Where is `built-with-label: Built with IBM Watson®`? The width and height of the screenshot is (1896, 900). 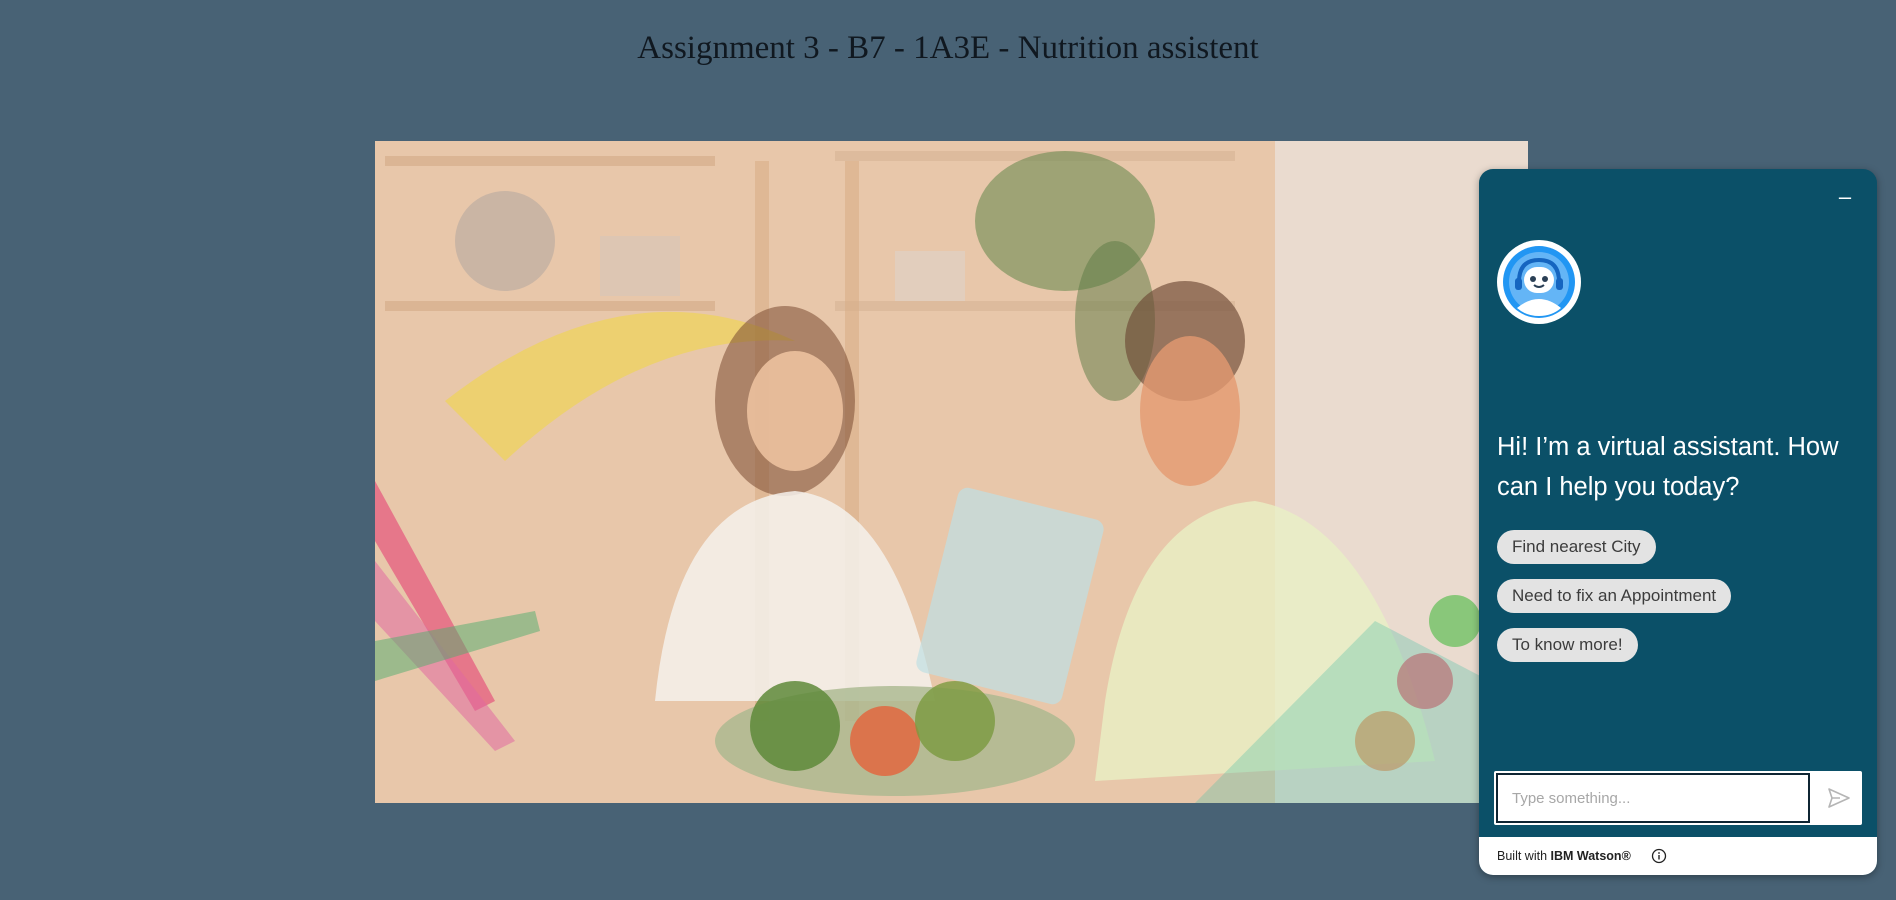 built-with-label: Built with IBM Watson® is located at coordinates (1564, 856).